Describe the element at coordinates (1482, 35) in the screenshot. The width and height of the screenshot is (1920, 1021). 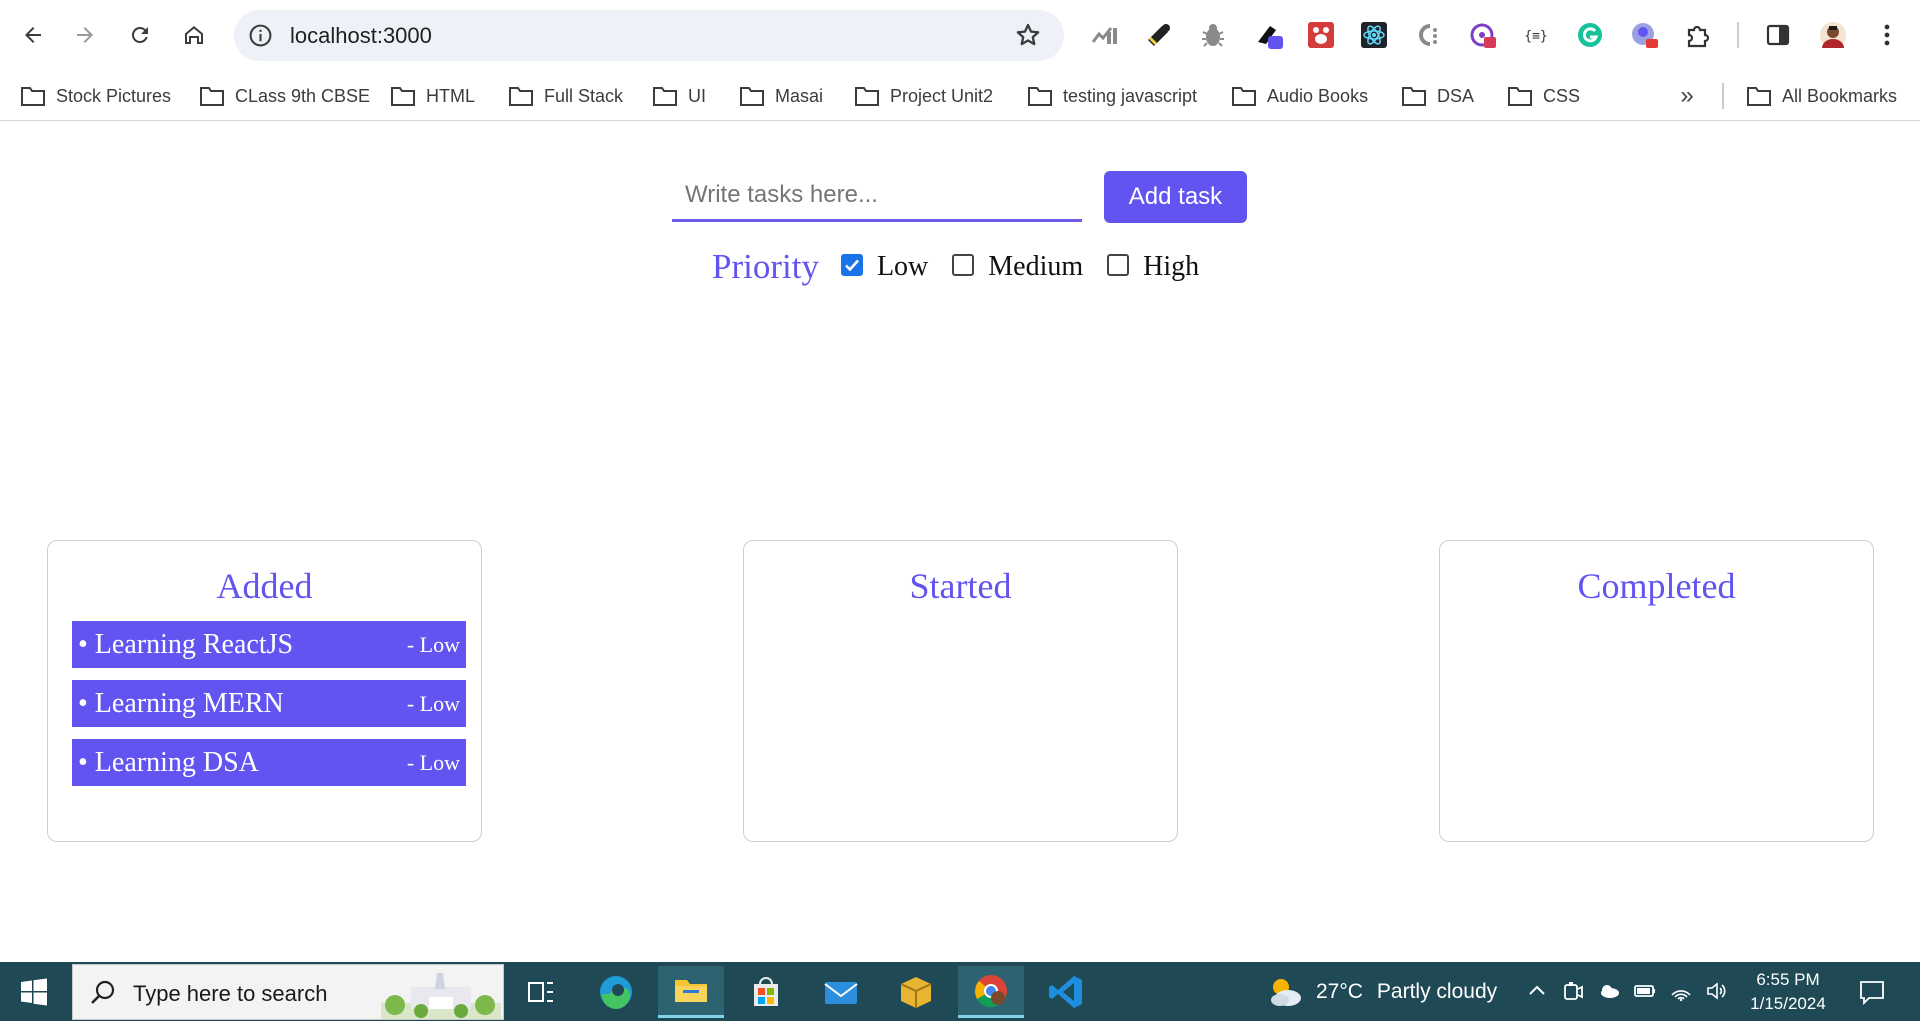
I see `redux-icon` at that location.